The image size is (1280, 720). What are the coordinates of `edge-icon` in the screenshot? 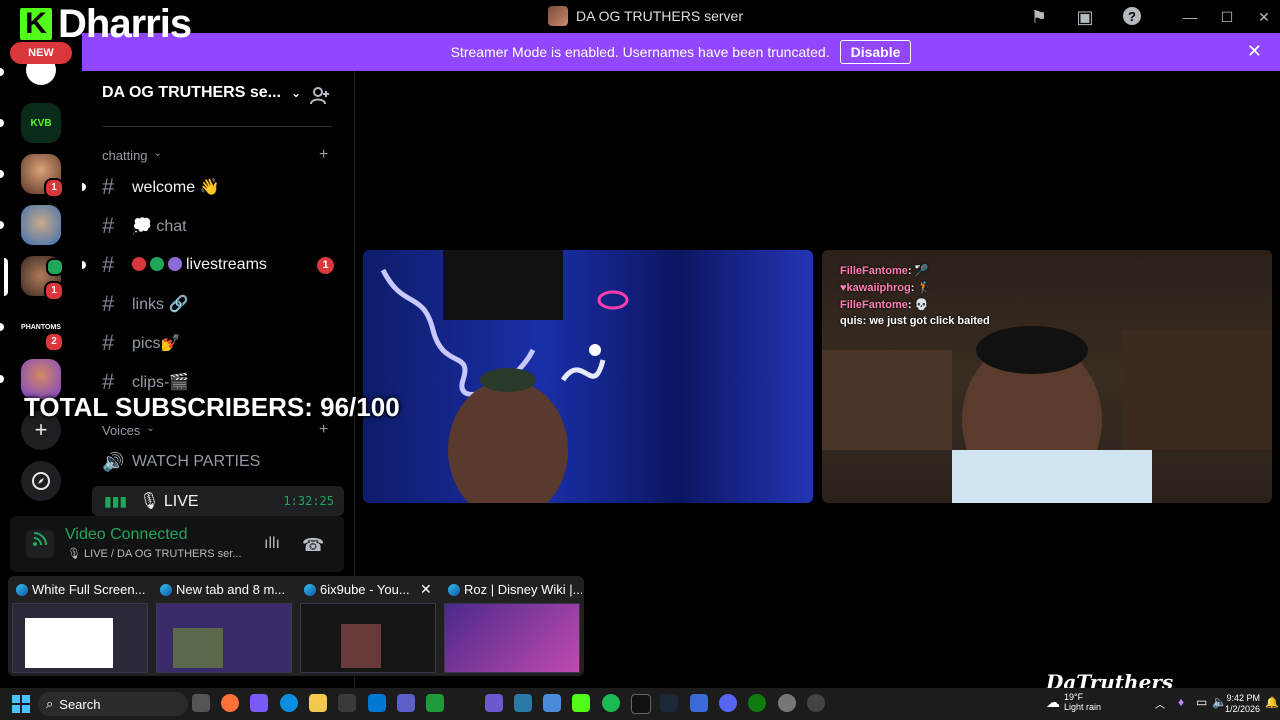 It's located at (289, 703).